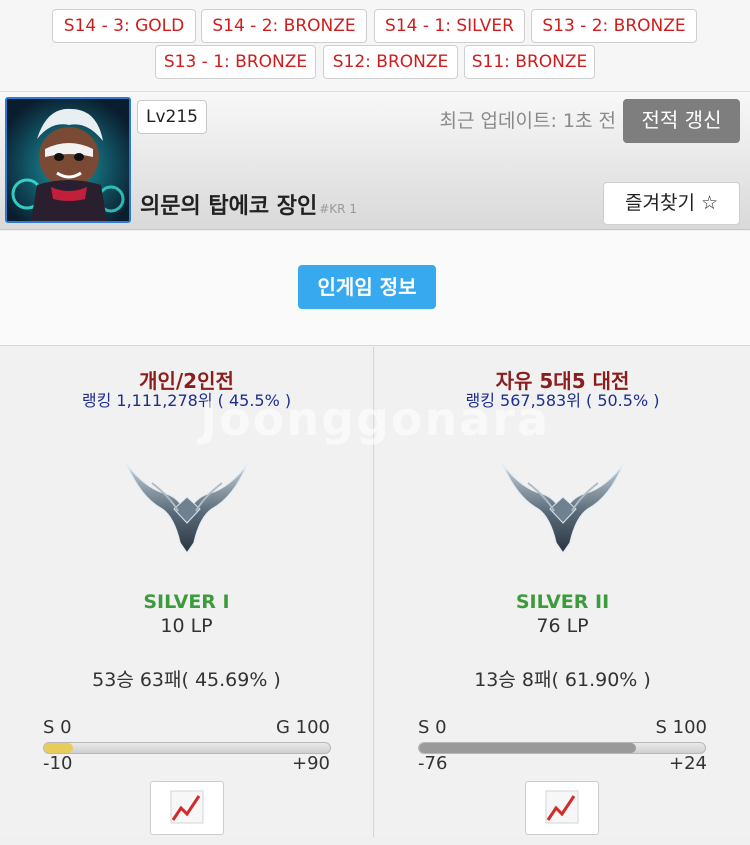 The height and width of the screenshot is (845, 750). What do you see at coordinates (529, 62) in the screenshot?
I see `season-badge: S11: BRONZE` at bounding box center [529, 62].